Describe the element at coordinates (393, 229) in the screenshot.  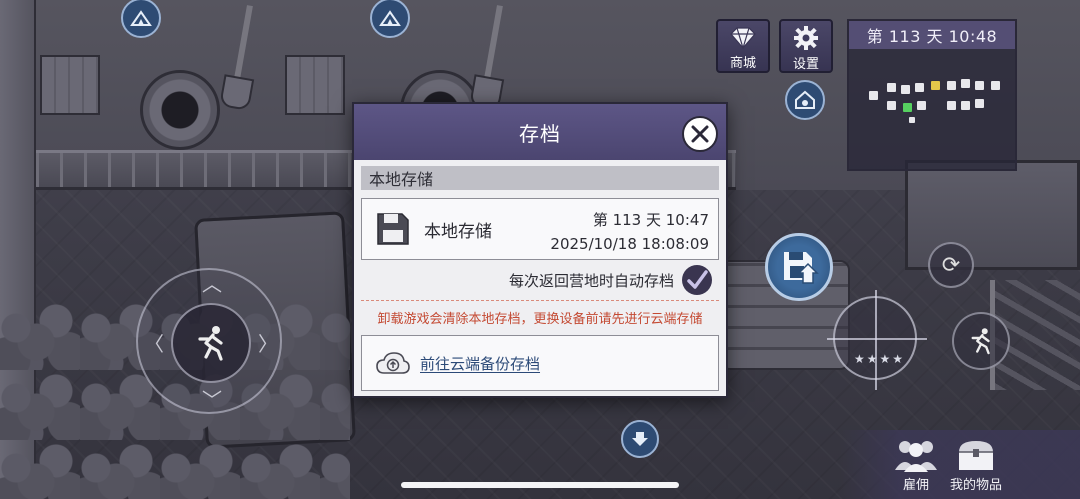
I see `floppy-disk-icon` at that location.